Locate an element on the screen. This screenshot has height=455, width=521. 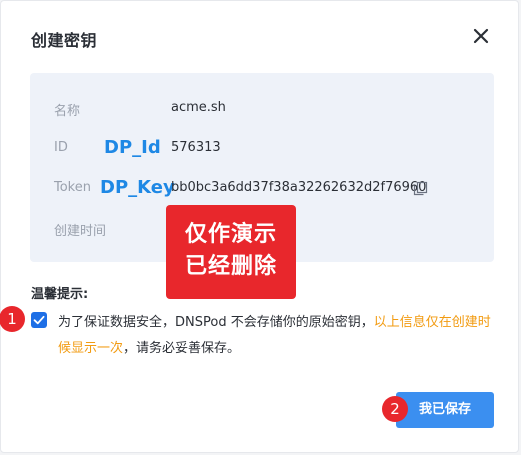
tip-text-part1: 为了保证数据安全，DNSPod 不会存储你的原始密钥， is located at coordinates (216, 322).